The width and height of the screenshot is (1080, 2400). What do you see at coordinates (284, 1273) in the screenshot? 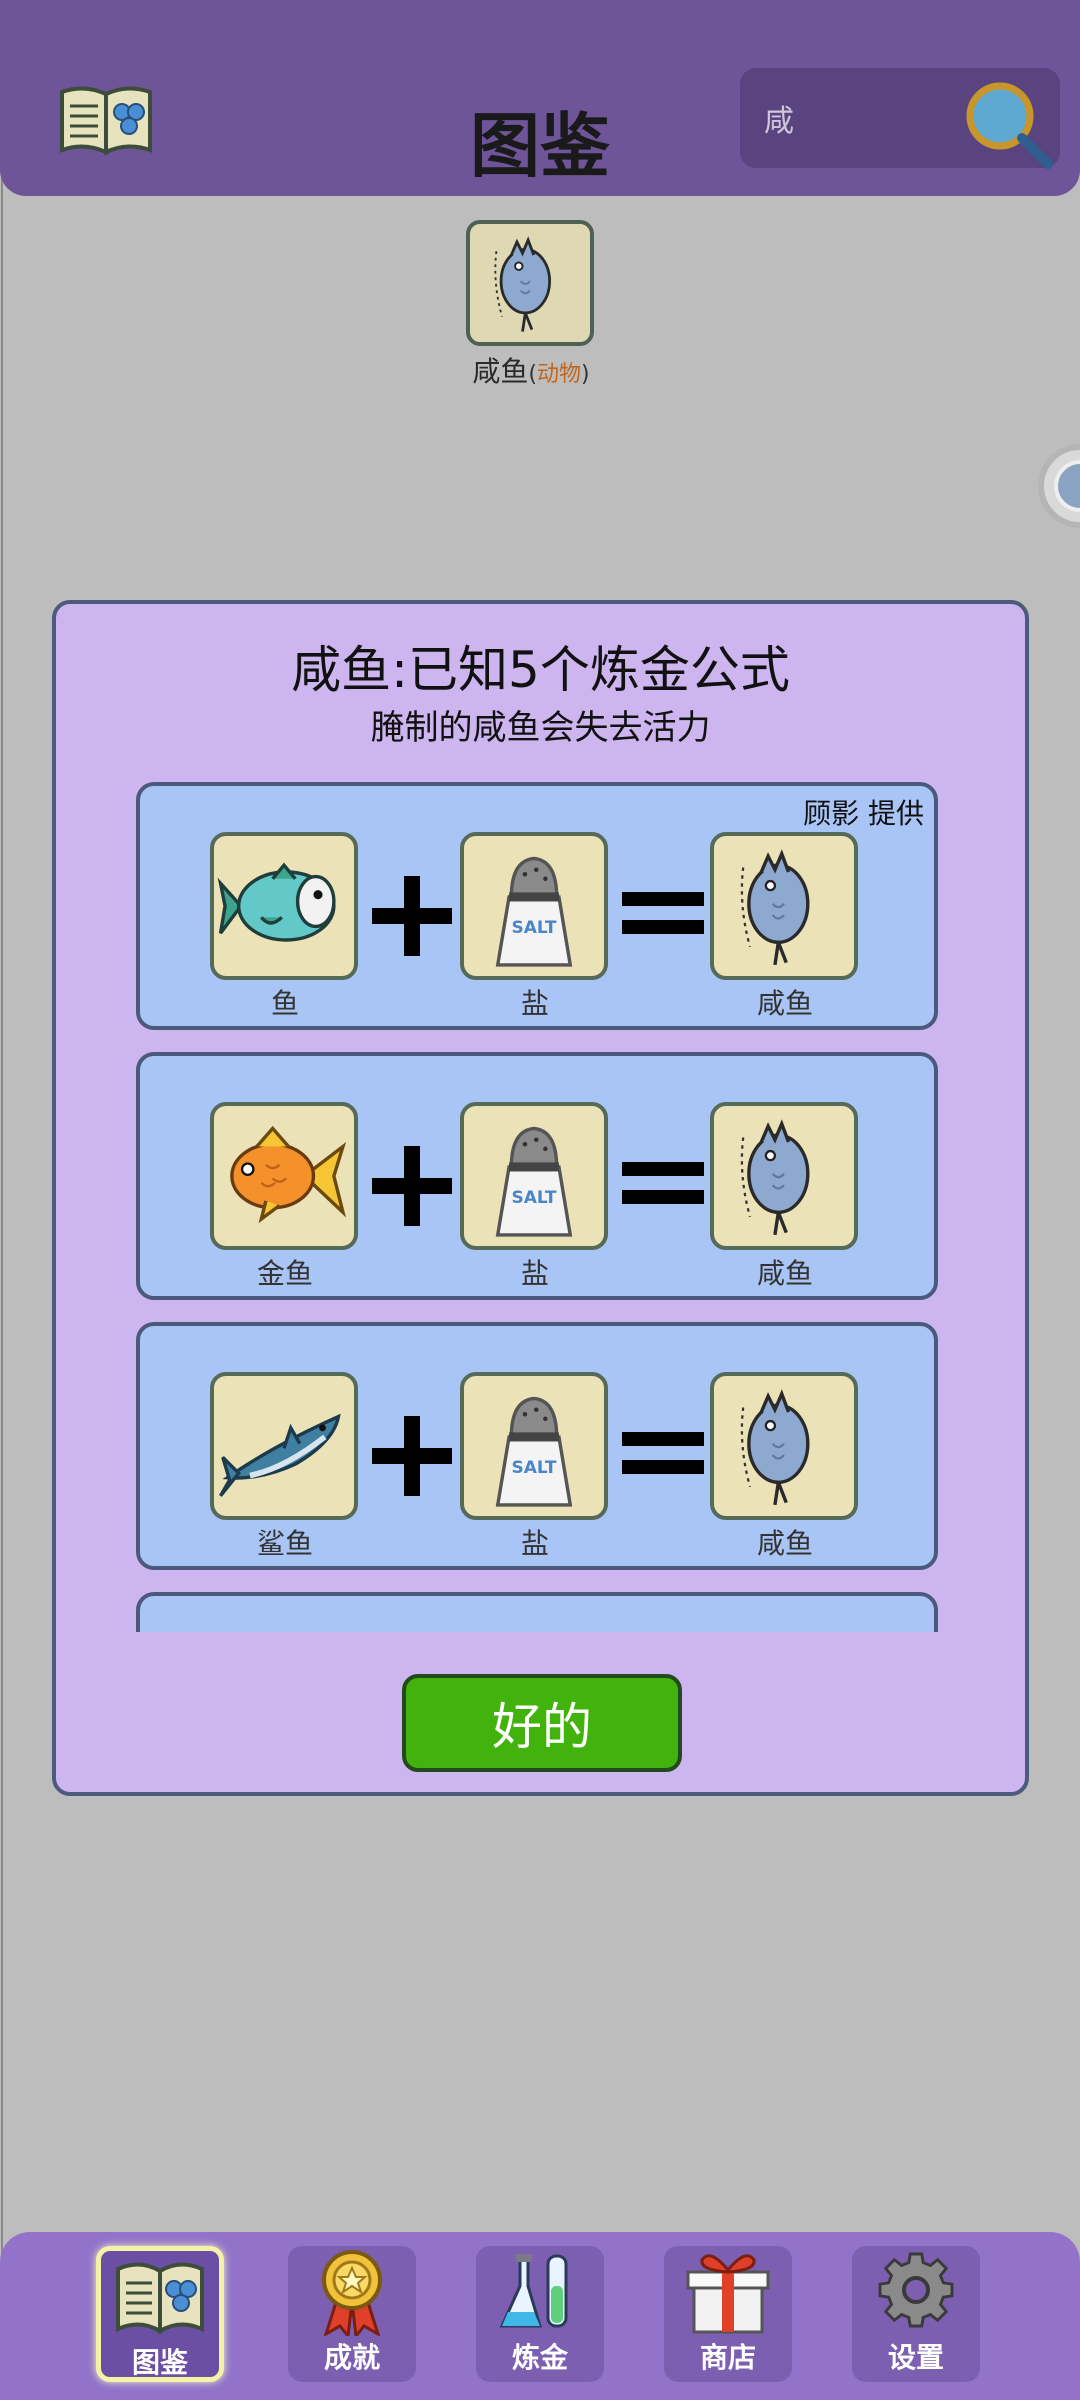
I see `ingredient-a-label: 金鱼` at bounding box center [284, 1273].